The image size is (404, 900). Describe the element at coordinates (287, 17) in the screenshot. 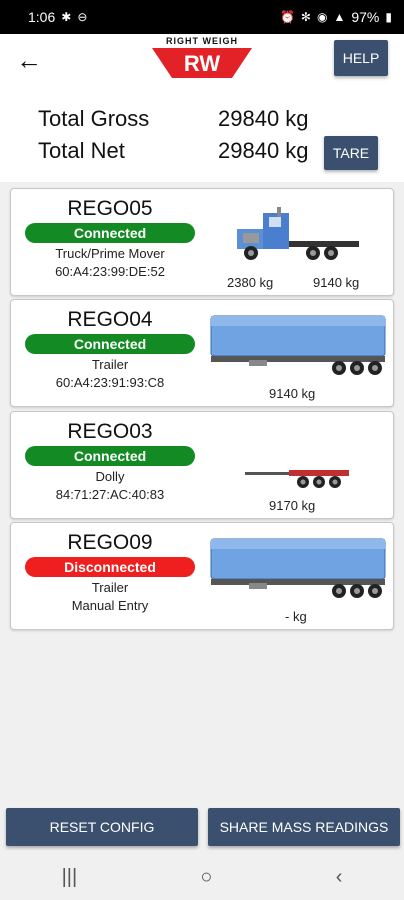

I see `alarm-icon: ⏰` at that location.